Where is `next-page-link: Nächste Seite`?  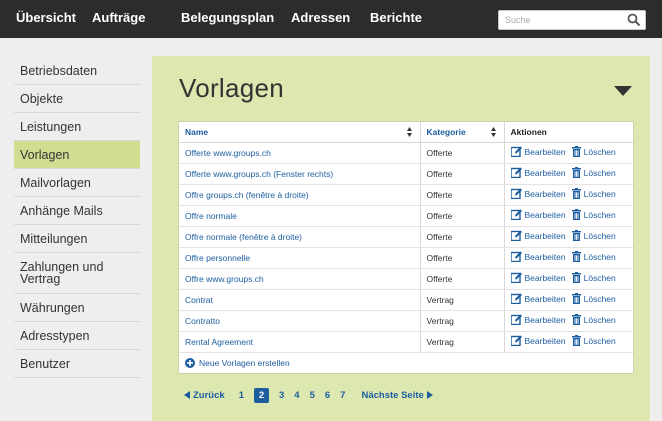
next-page-link: Nächste Seite is located at coordinates (397, 395).